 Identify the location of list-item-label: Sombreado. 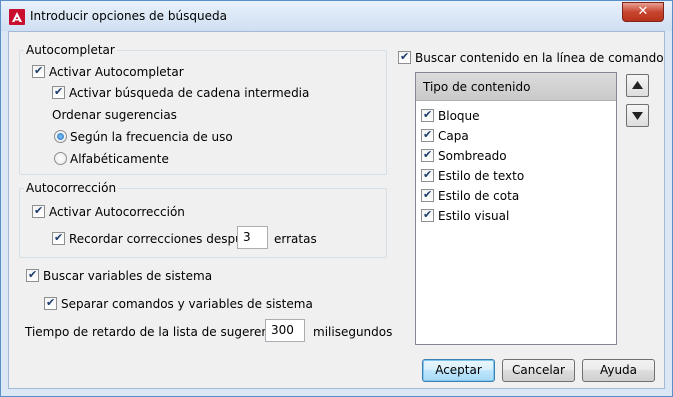
(472, 156).